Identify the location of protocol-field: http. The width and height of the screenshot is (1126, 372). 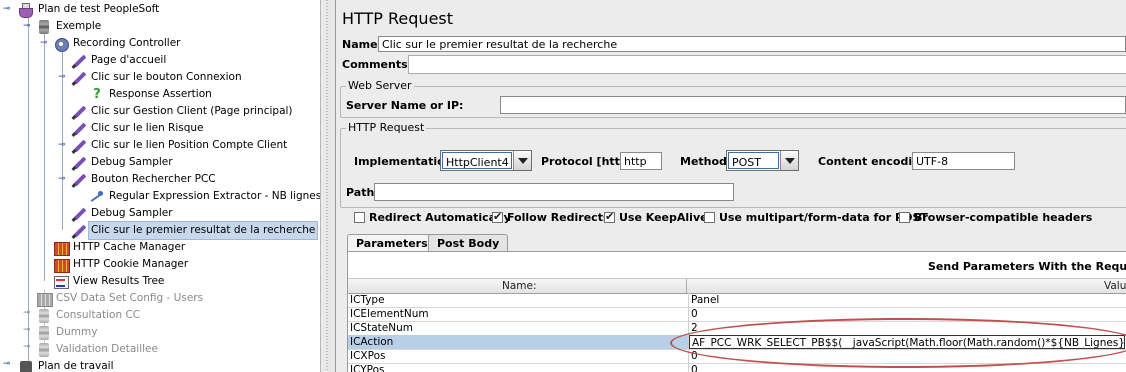
(641, 161).